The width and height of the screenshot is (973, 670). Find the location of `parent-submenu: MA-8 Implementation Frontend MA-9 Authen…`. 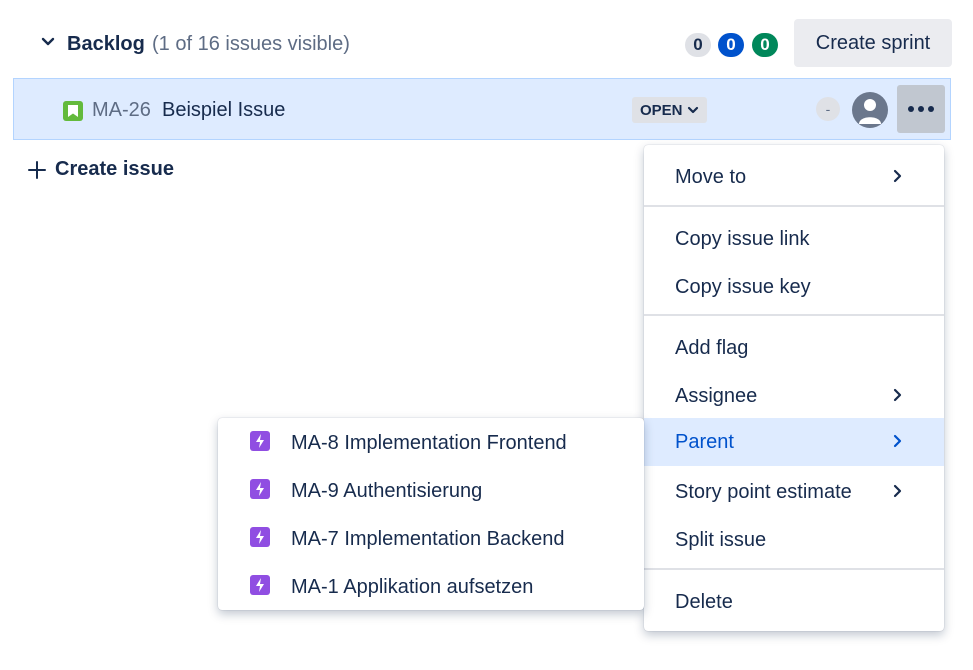

parent-submenu: MA-8 Implementation Frontend MA-9 Authen… is located at coordinates (431, 514).